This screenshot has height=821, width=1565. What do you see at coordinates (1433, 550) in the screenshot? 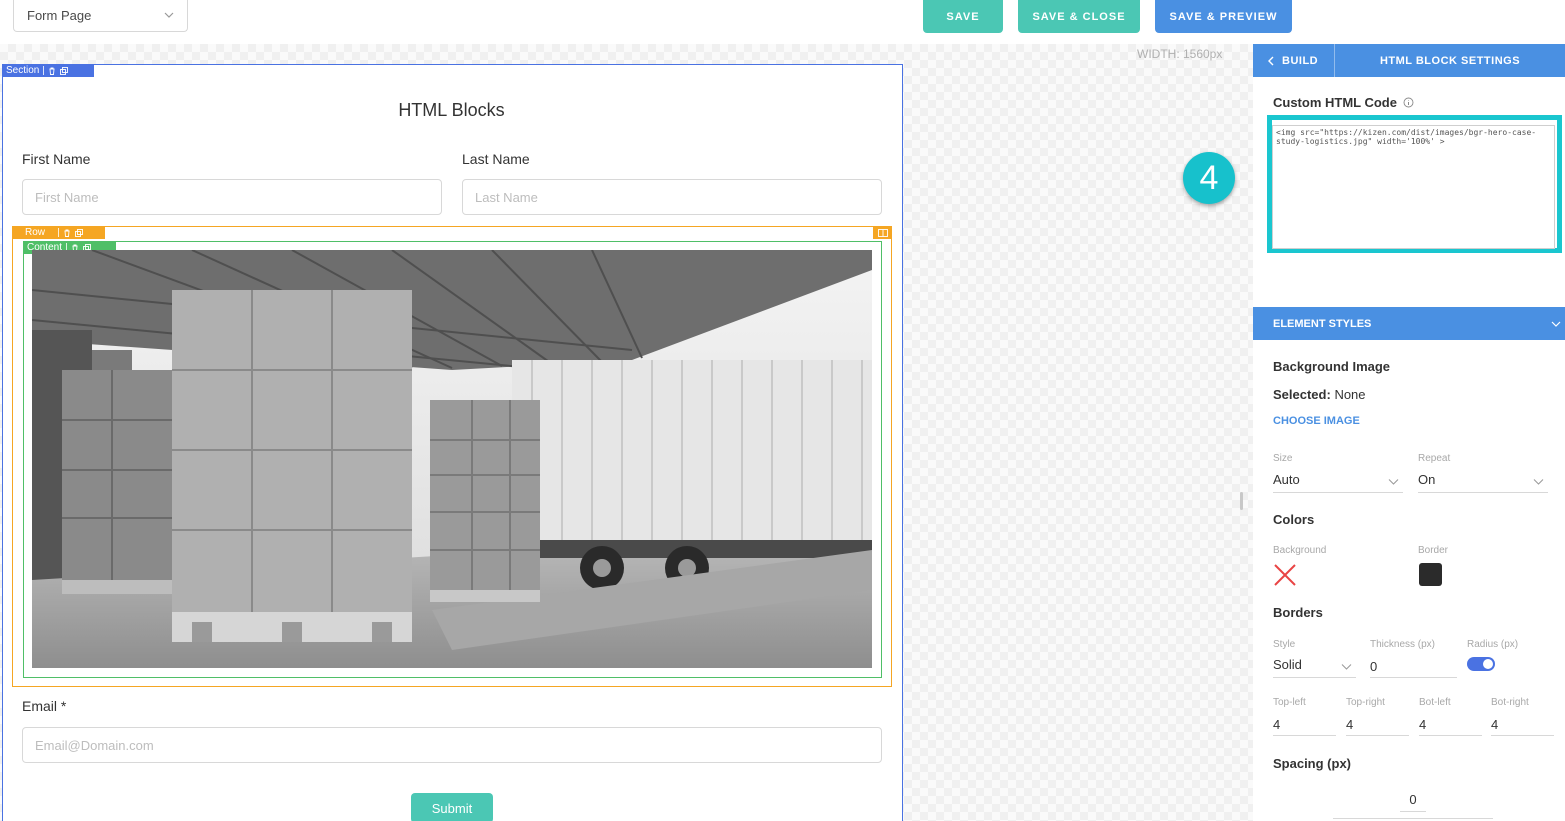
I see `border-color-label: Border` at bounding box center [1433, 550].